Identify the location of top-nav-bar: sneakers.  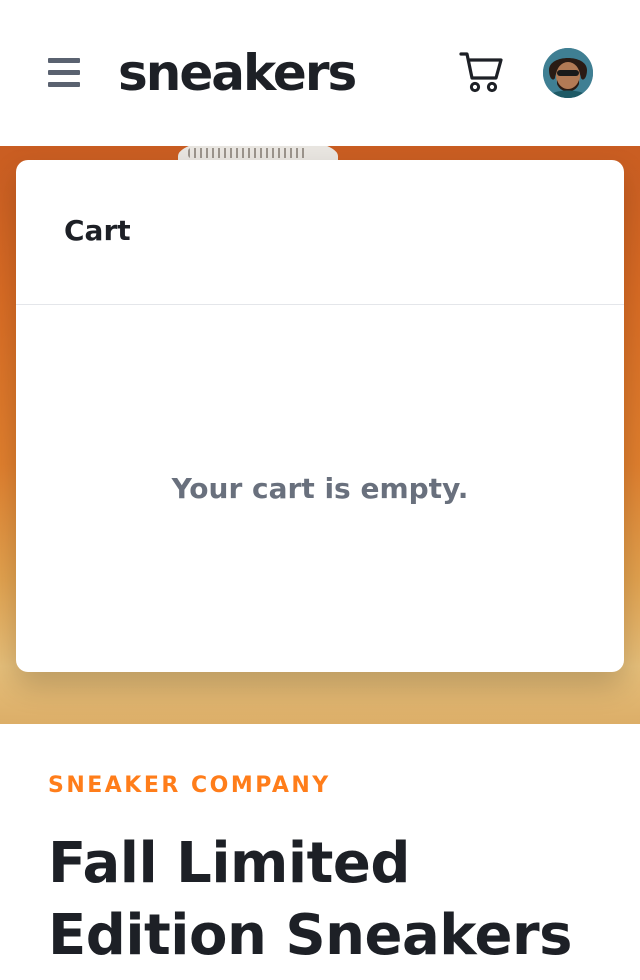
(320, 73).